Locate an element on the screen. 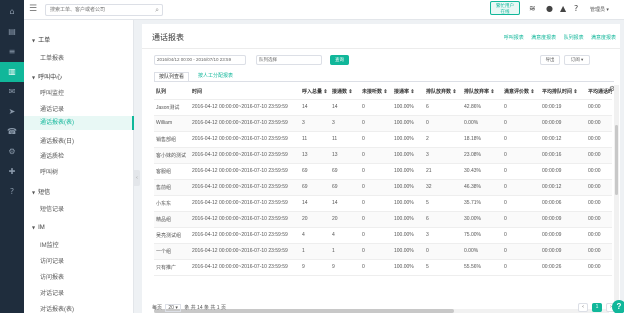 Image resolution: width=624 pixels, height=313 pixels. link-call-report: 呼叫报表 is located at coordinates (514, 38).